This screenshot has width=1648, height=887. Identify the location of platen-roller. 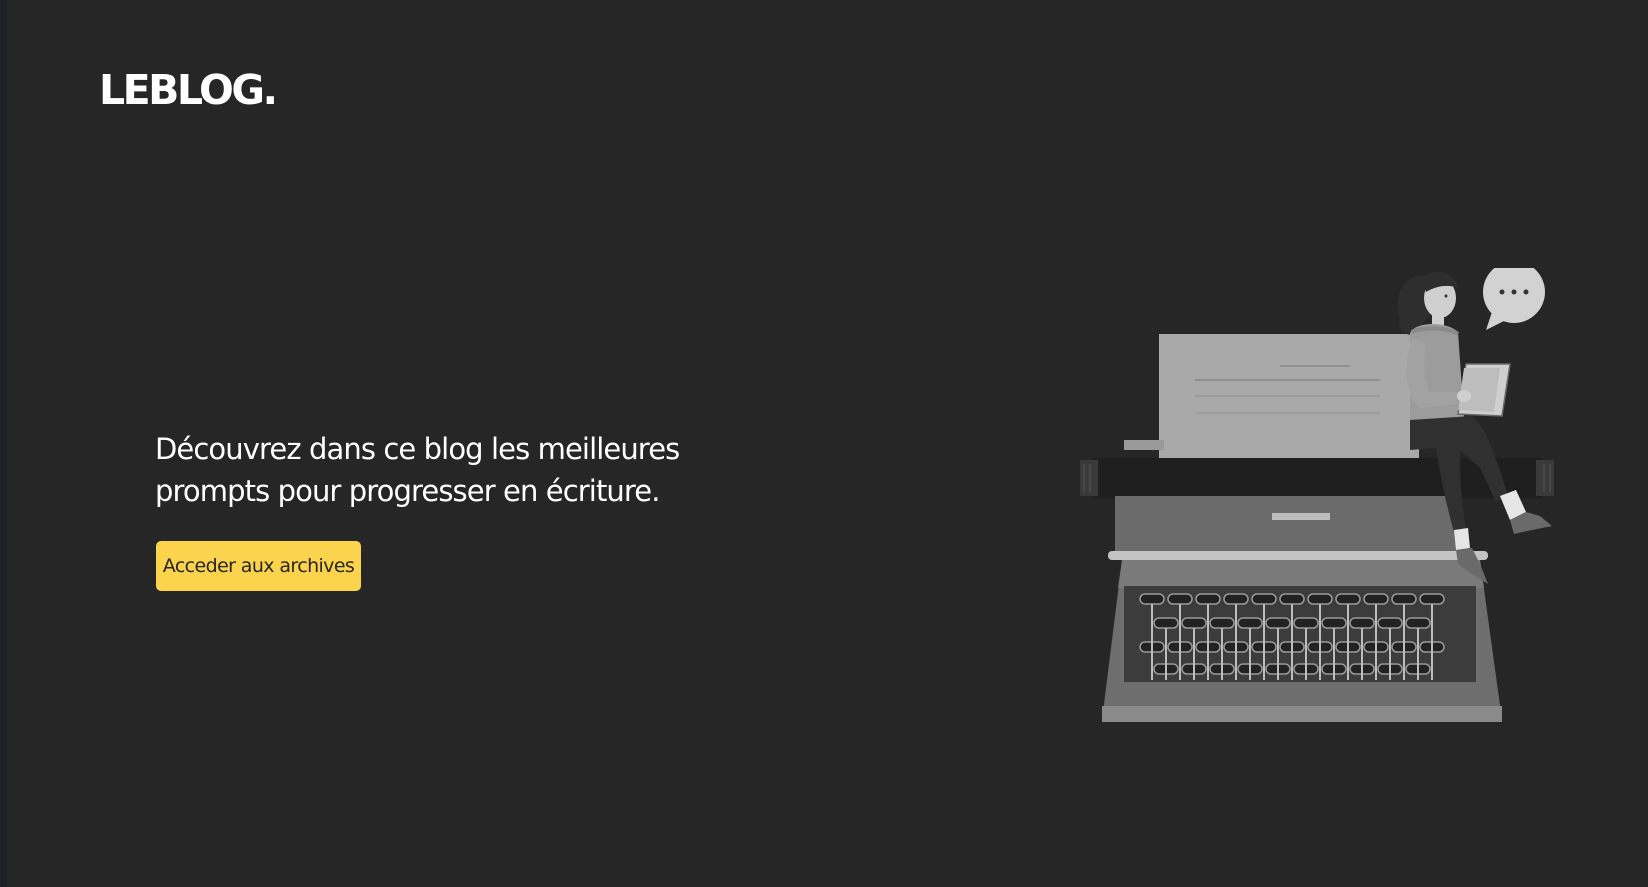
(1317, 478).